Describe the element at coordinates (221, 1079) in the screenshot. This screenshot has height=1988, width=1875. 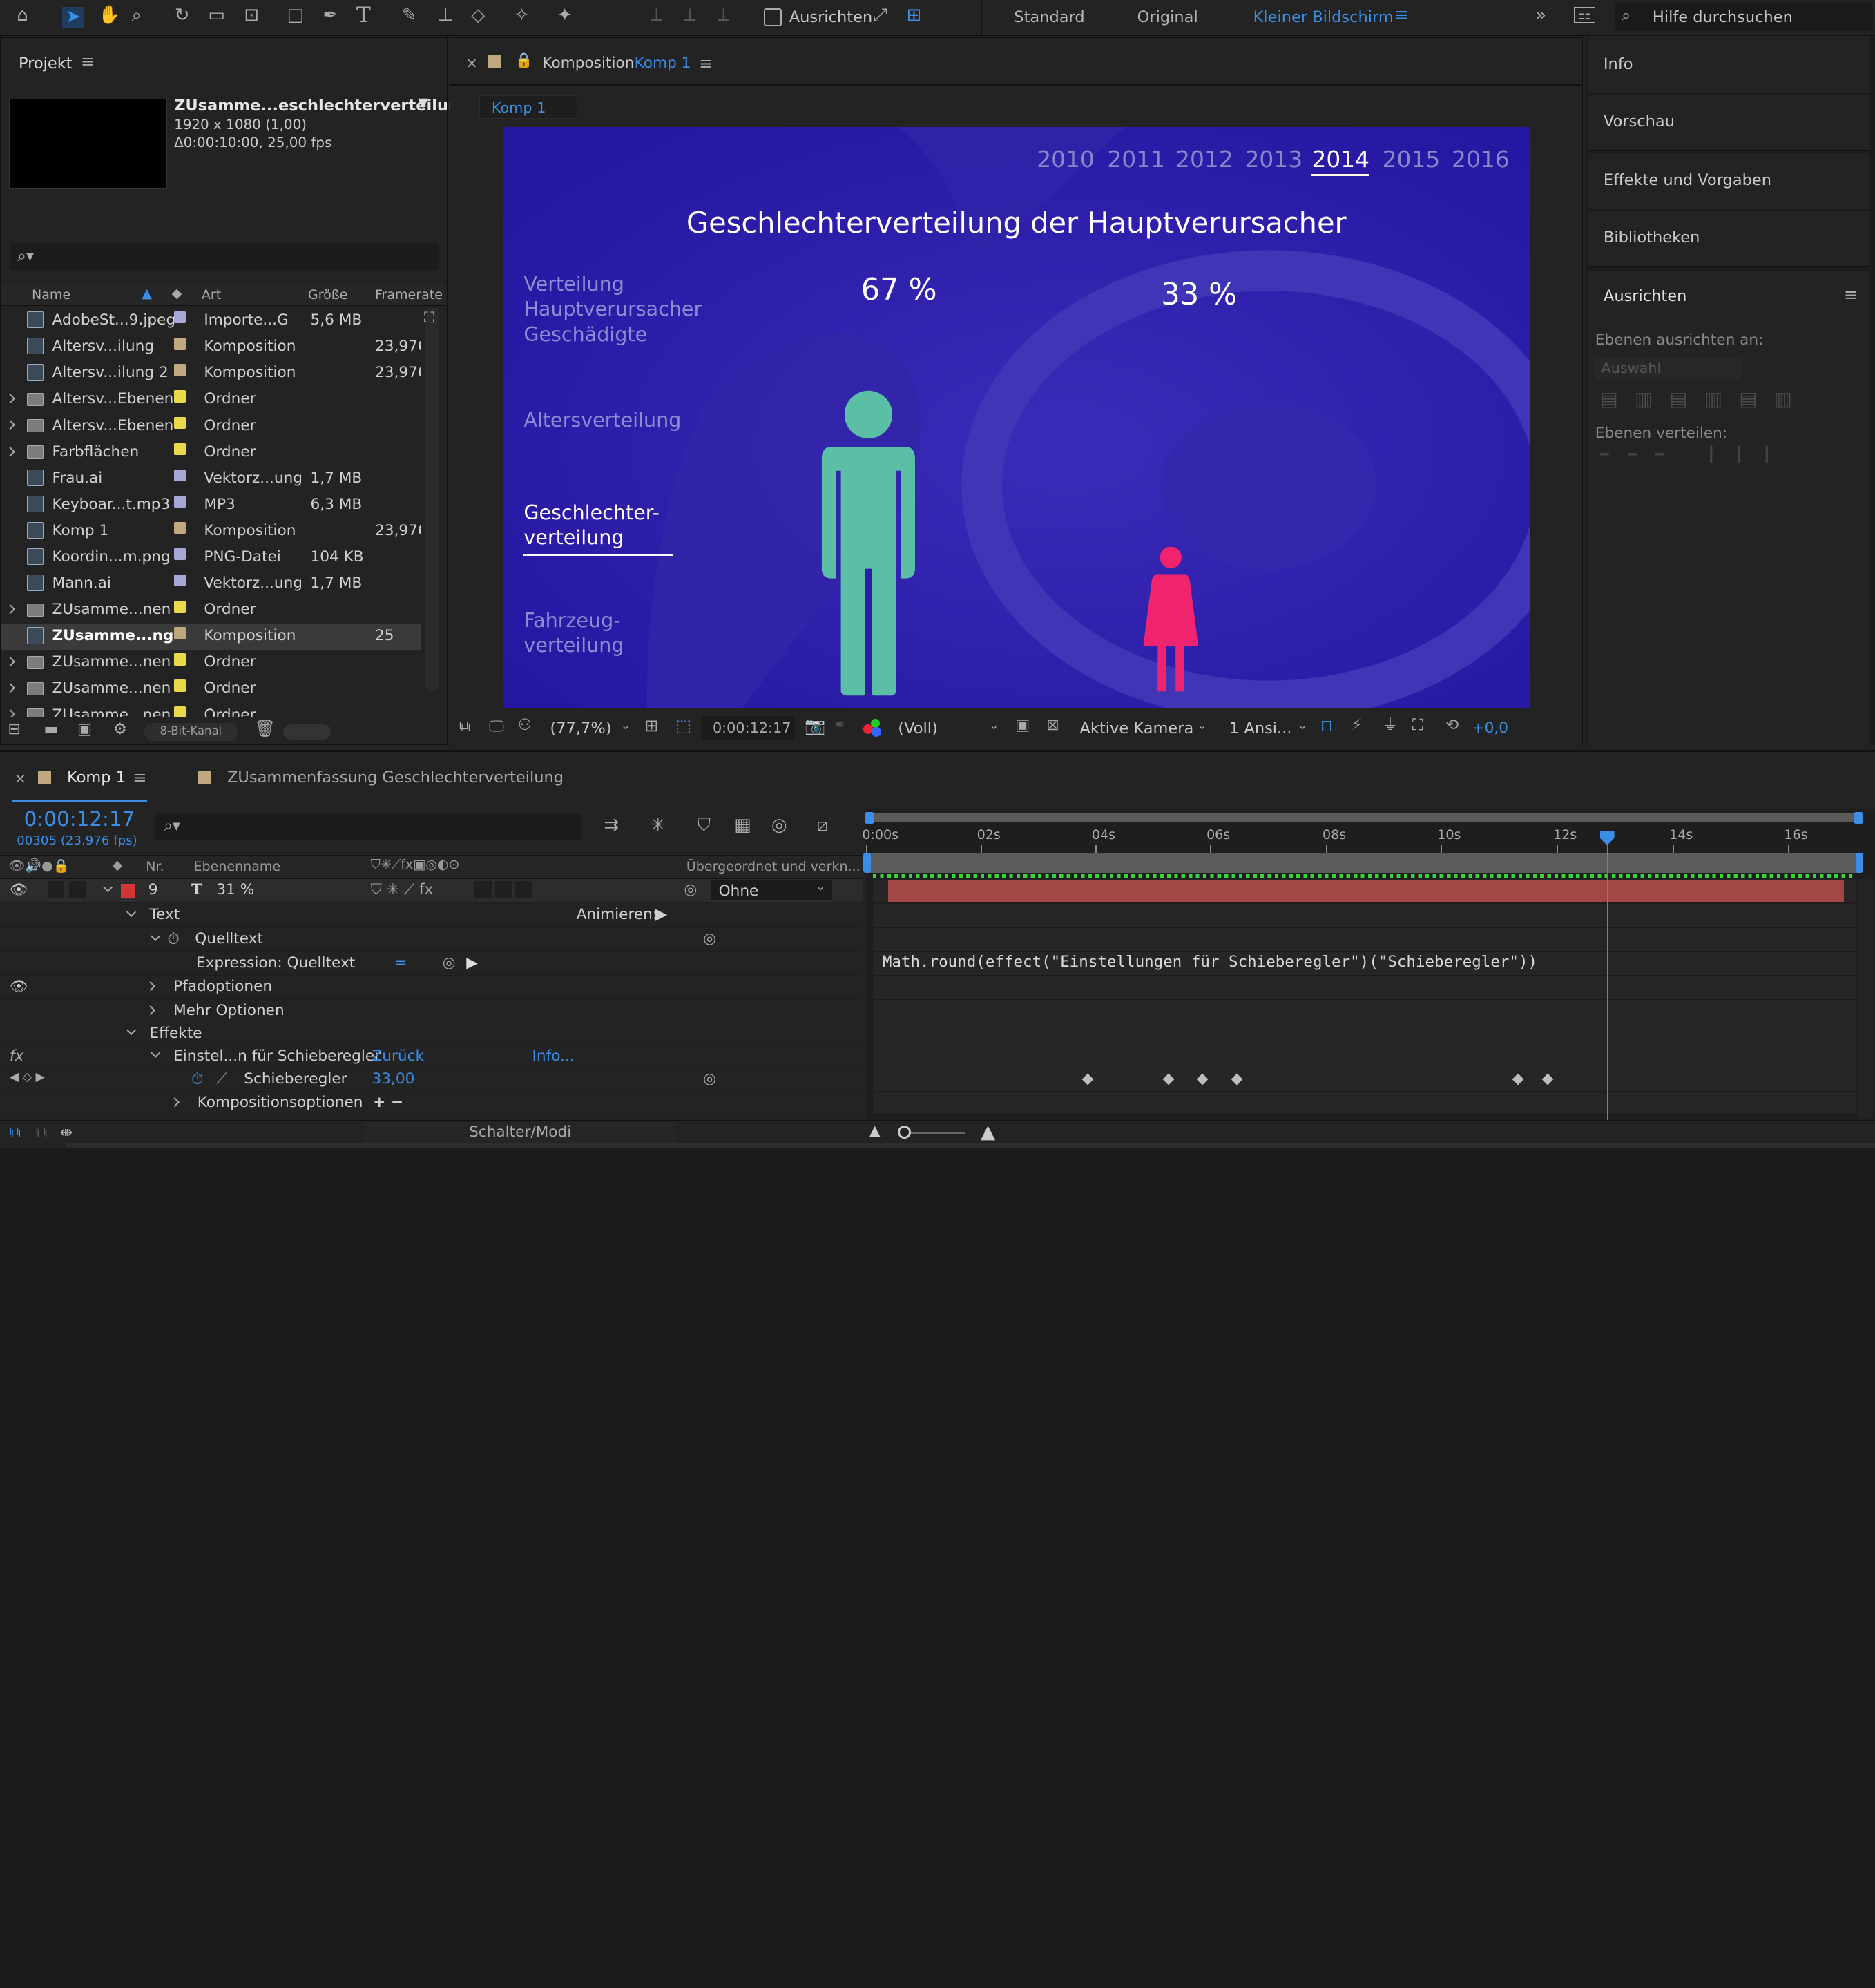
I see `graph-icon: ⟋` at that location.